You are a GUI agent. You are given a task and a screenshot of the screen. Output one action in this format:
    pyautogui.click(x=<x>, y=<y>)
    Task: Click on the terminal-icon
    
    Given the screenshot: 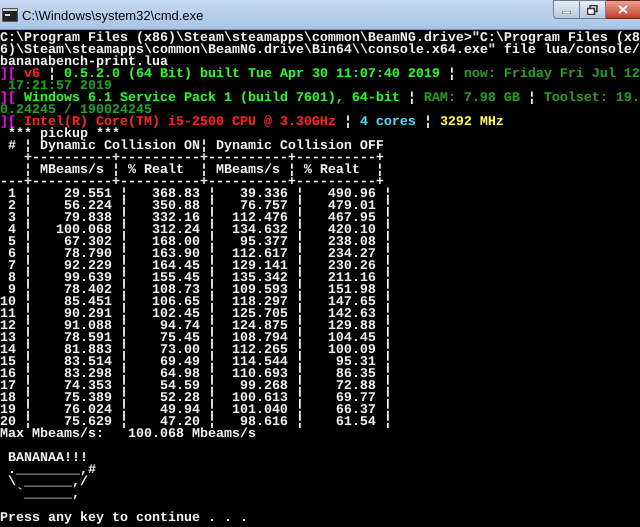 What is the action you would take?
    pyautogui.click(x=10, y=15)
    